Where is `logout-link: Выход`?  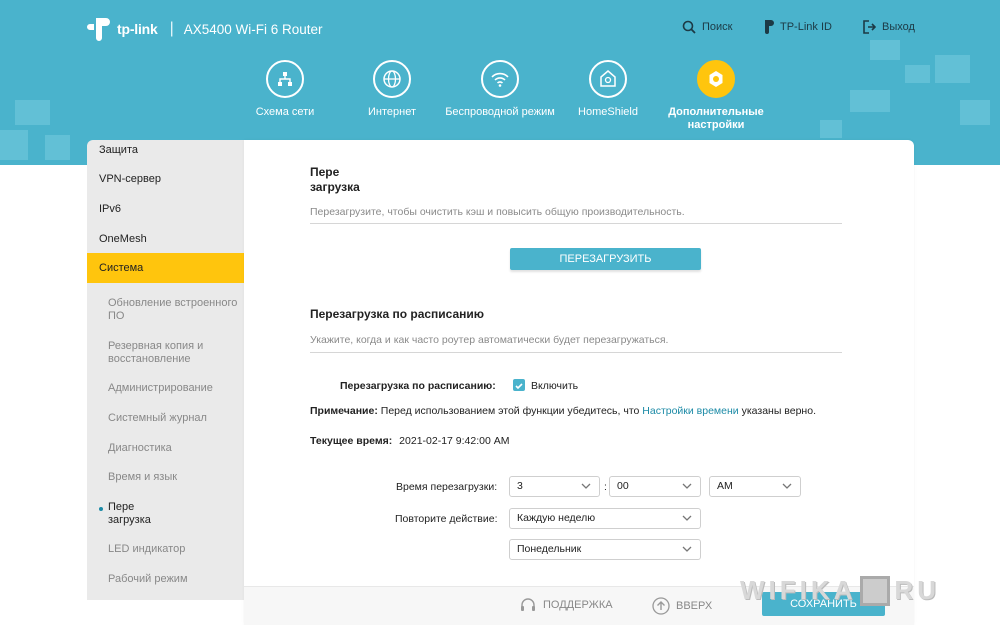
logout-link: Выход is located at coordinates (888, 27).